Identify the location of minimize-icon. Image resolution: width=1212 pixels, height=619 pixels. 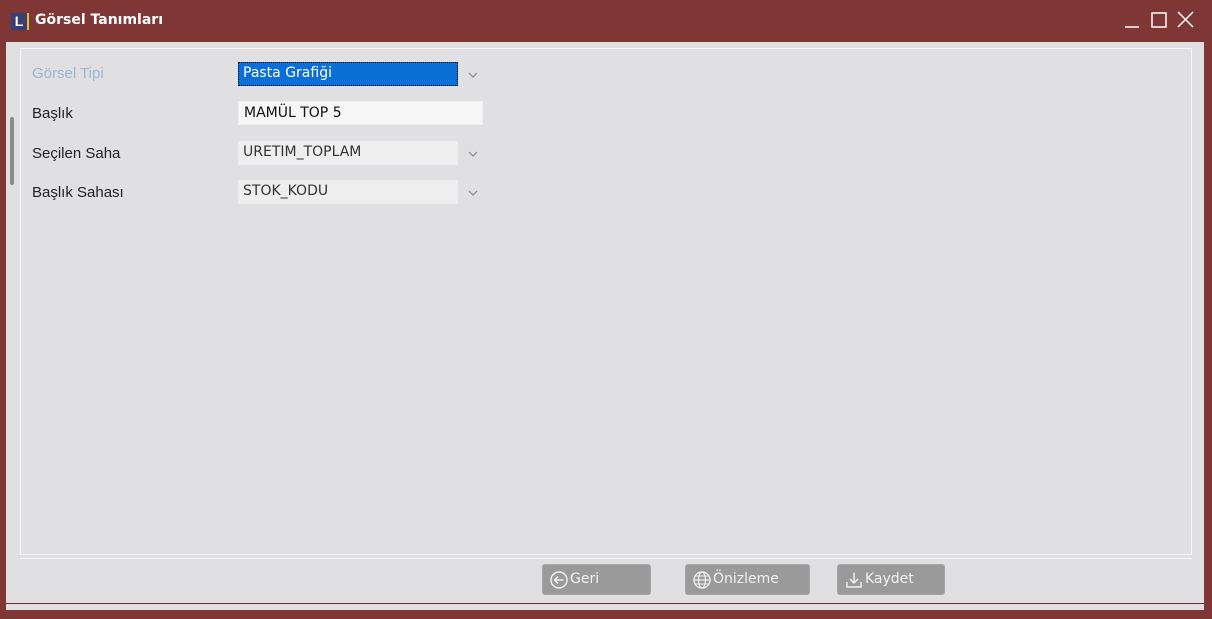
(1133, 20).